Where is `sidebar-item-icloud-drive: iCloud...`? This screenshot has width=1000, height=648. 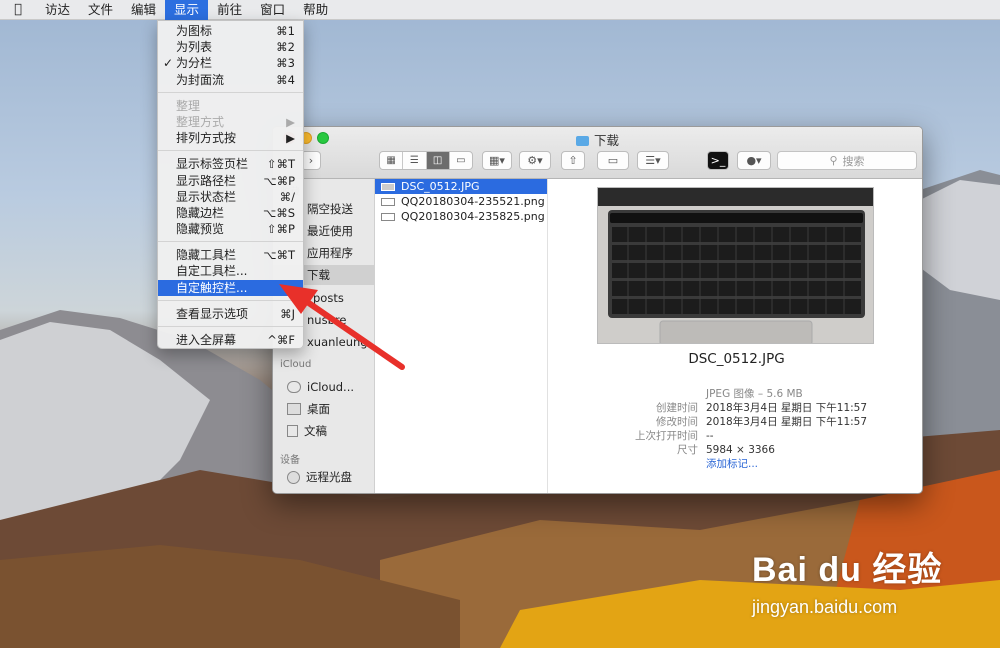
sidebar-item-icloud-drive: iCloud... is located at coordinates (324, 387).